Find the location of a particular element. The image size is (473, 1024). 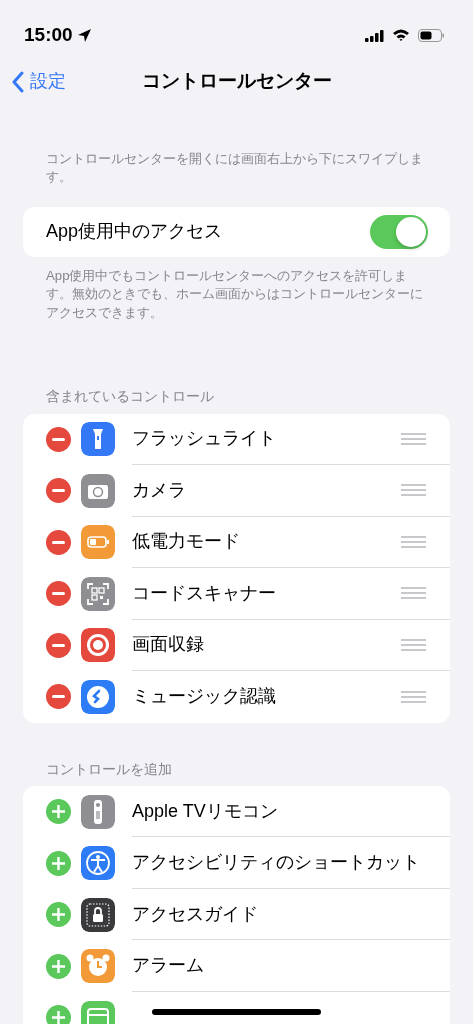

setting-label: App使用中のアクセス is located at coordinates (134, 232).